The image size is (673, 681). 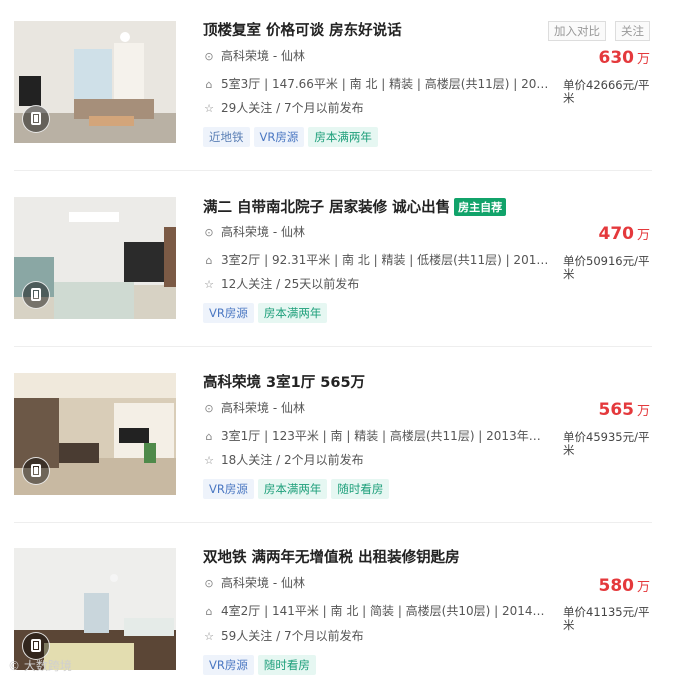 What do you see at coordinates (606, 443) in the screenshot?
I see `unit-price: 单价45935元/平米` at bounding box center [606, 443].